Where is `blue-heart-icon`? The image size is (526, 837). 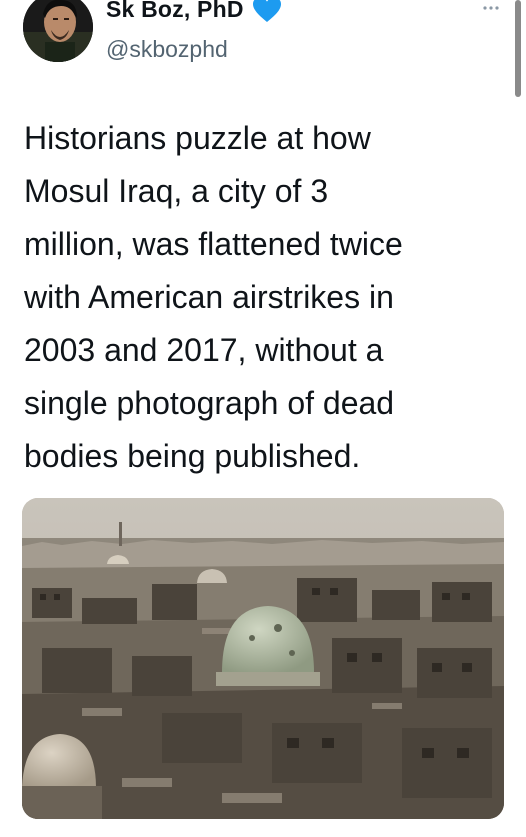 blue-heart-icon is located at coordinates (267, 11).